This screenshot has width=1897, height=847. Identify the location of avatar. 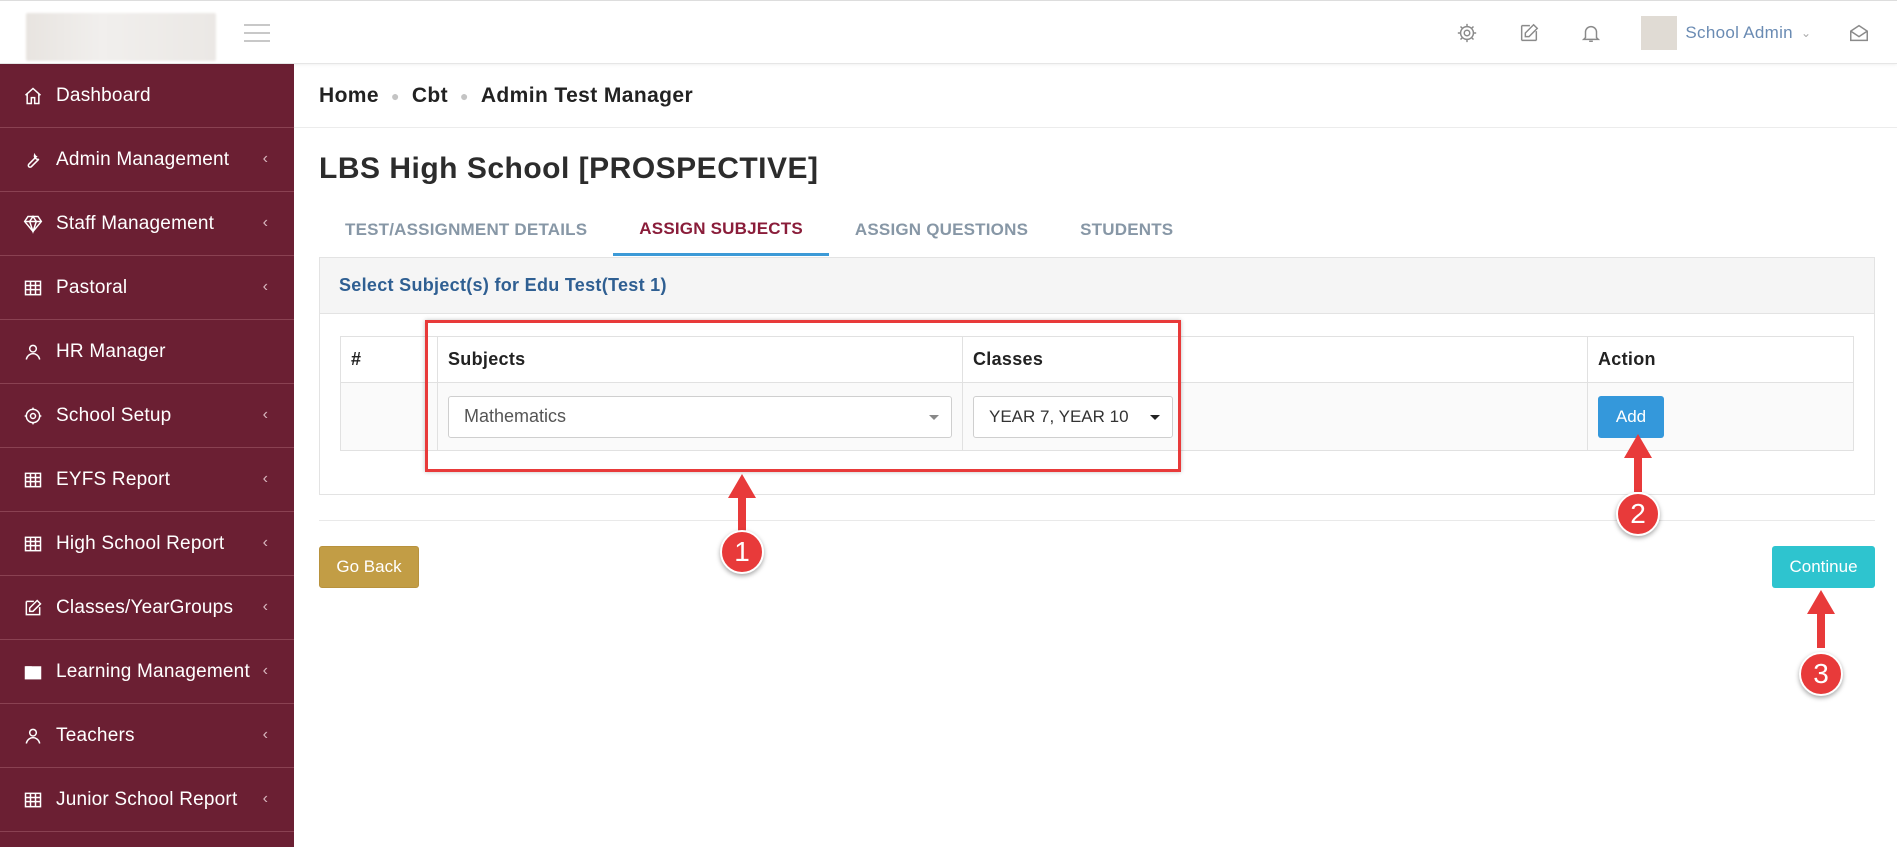
(1659, 33).